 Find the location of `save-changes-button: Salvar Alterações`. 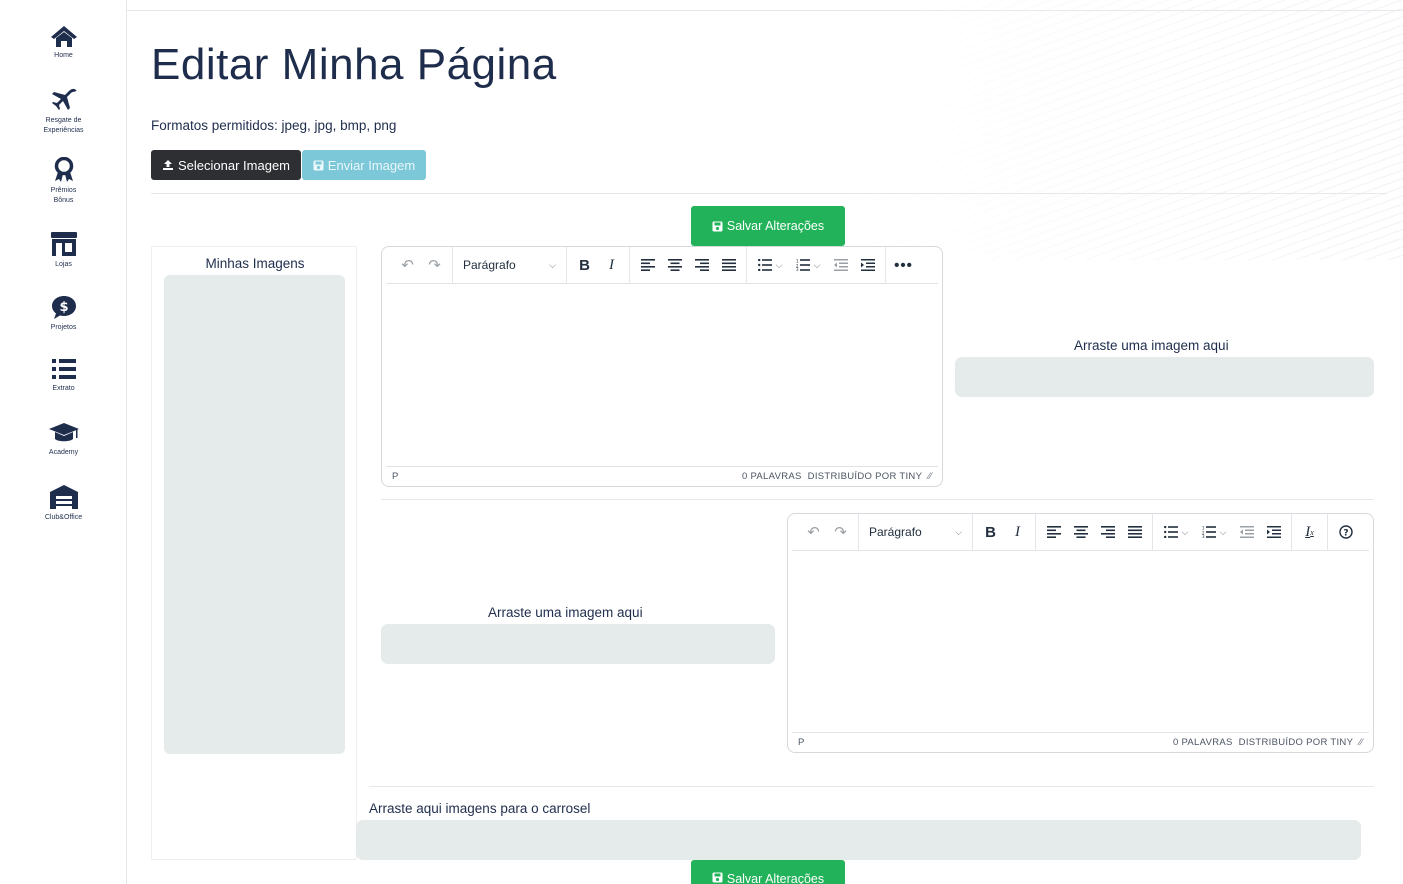

save-changes-button: Salvar Alterações is located at coordinates (768, 226).